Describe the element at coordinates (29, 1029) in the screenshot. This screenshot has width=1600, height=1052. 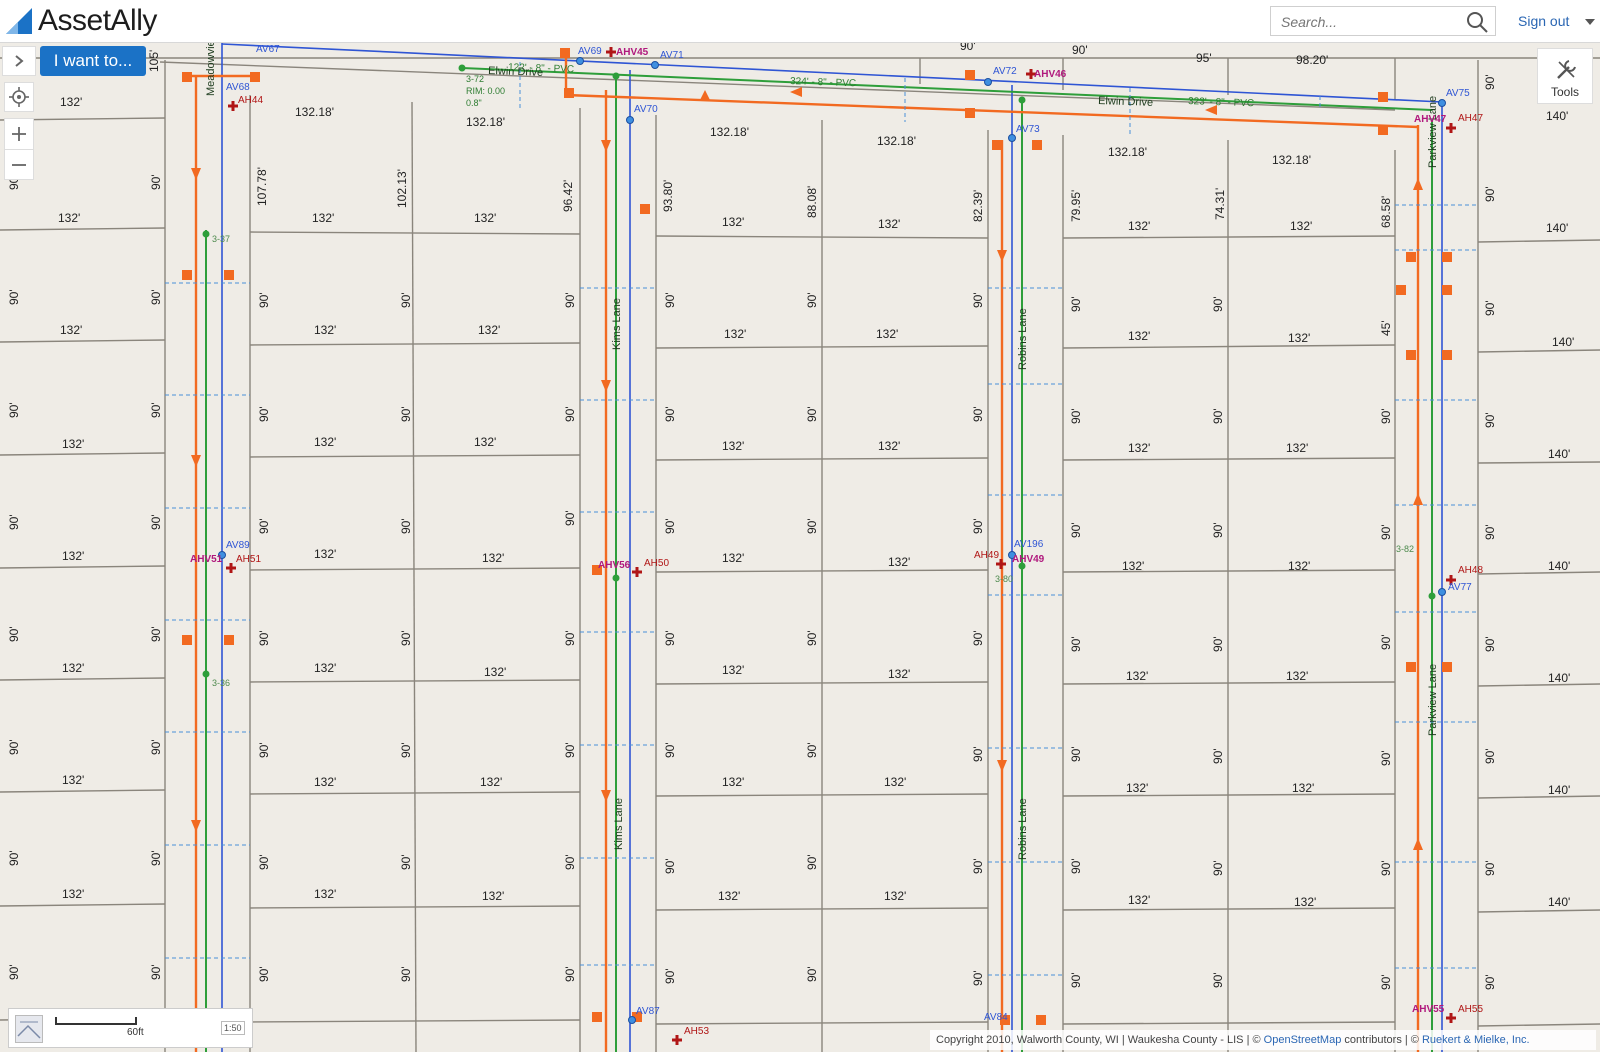
I see `basemap-switcher` at that location.